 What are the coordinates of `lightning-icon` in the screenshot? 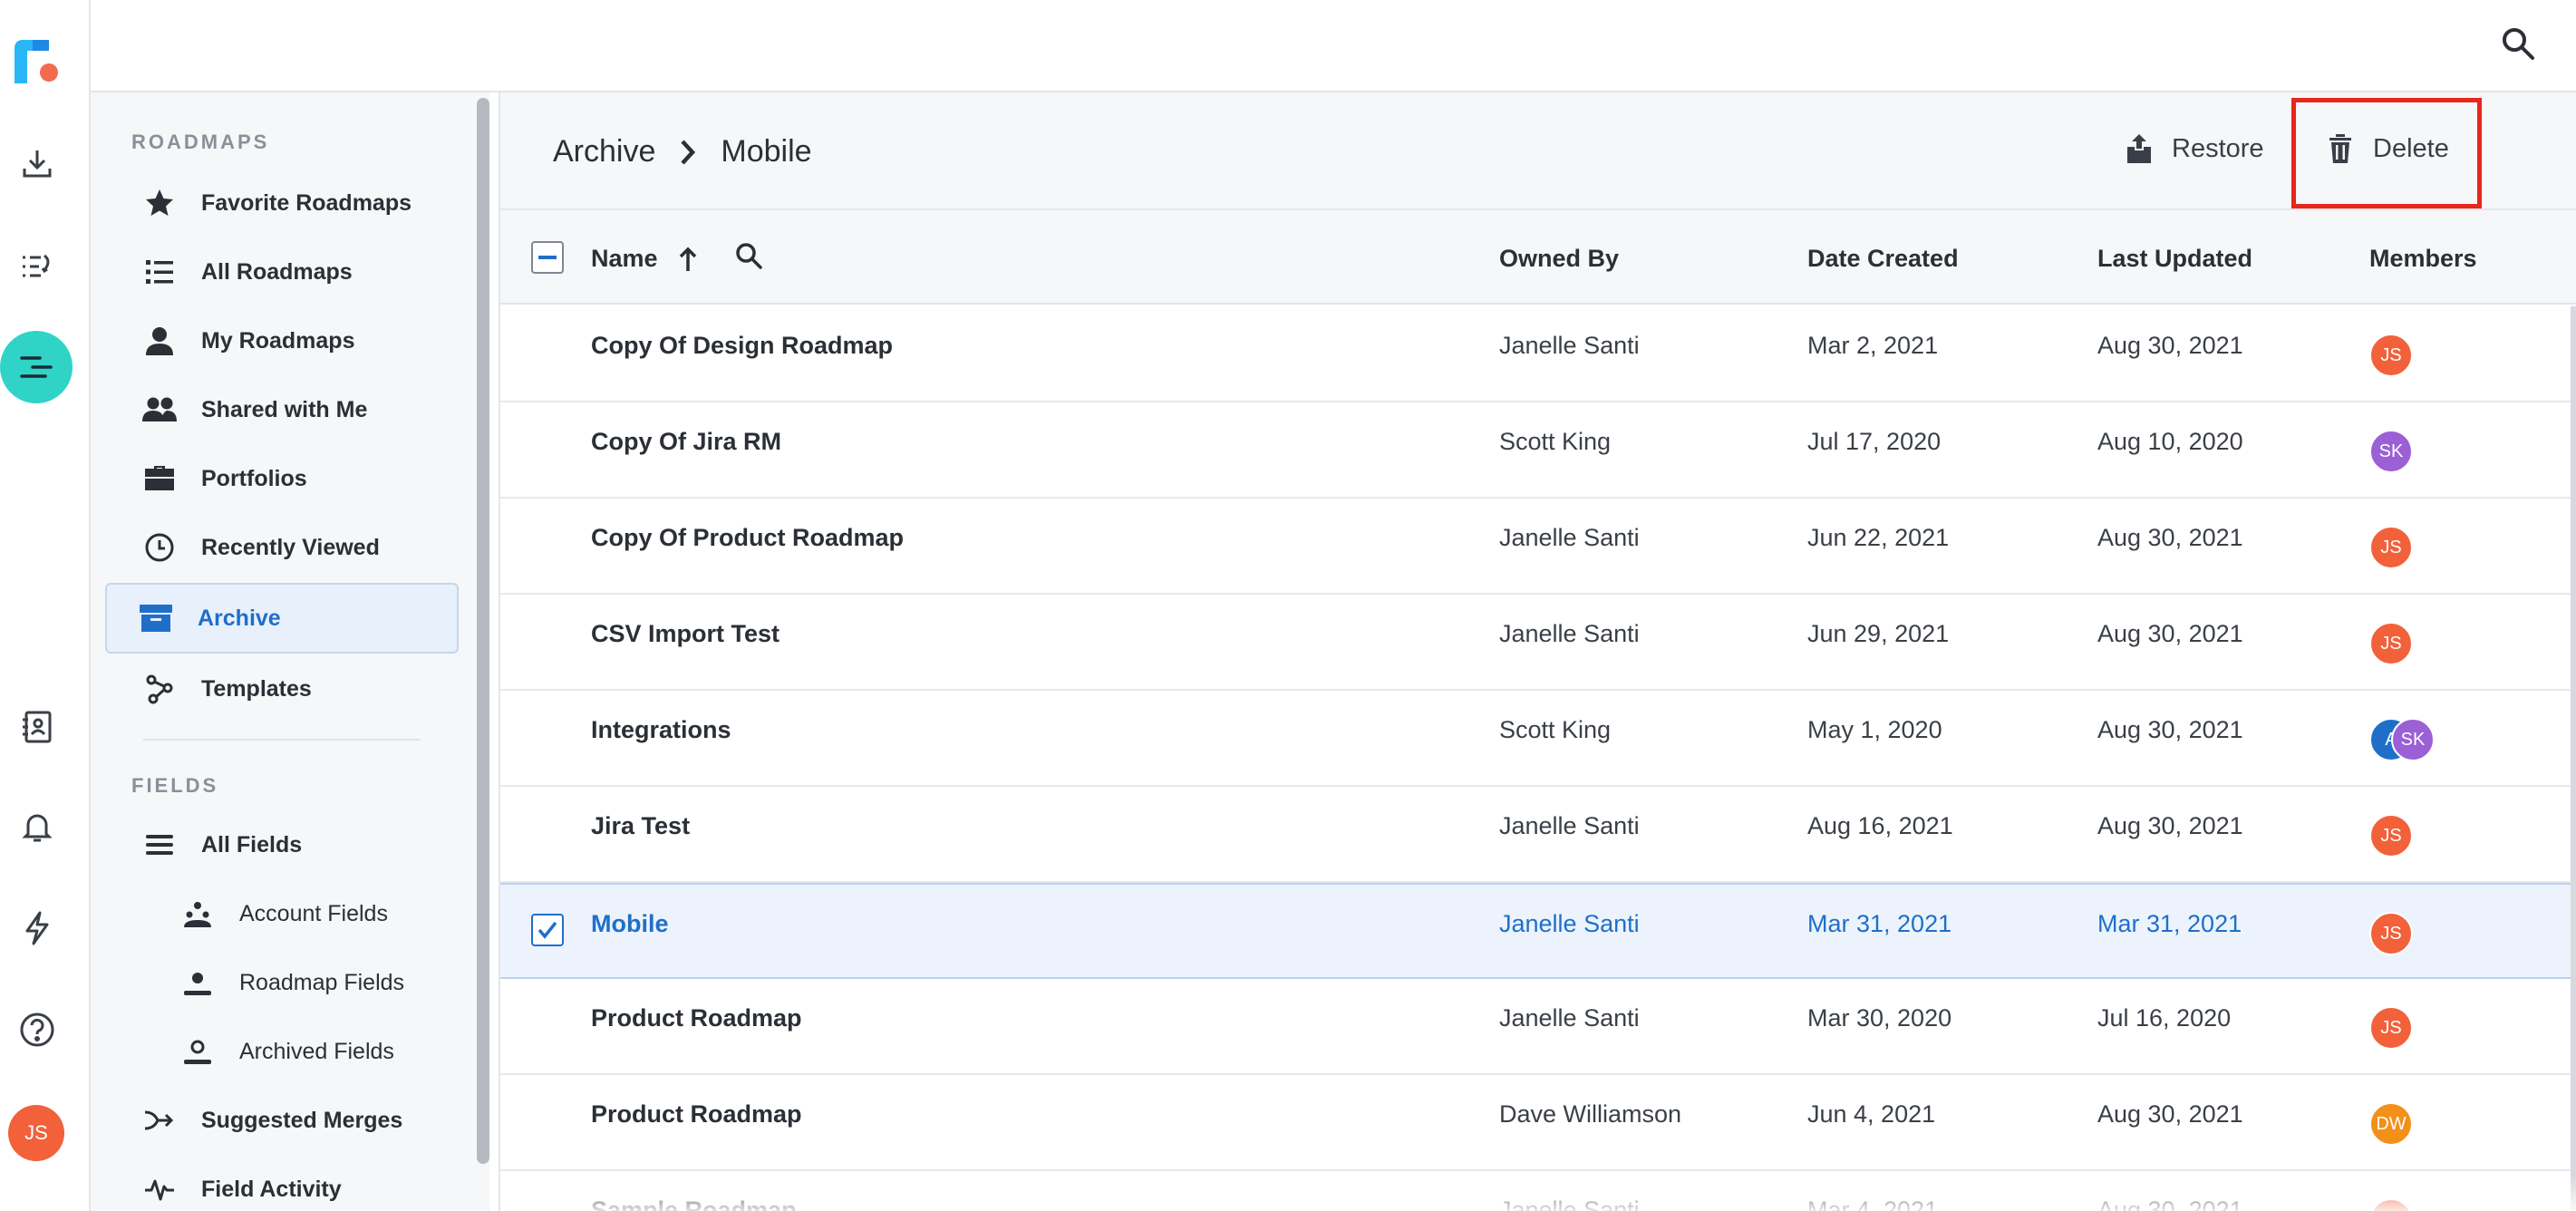 It's located at (37, 928).